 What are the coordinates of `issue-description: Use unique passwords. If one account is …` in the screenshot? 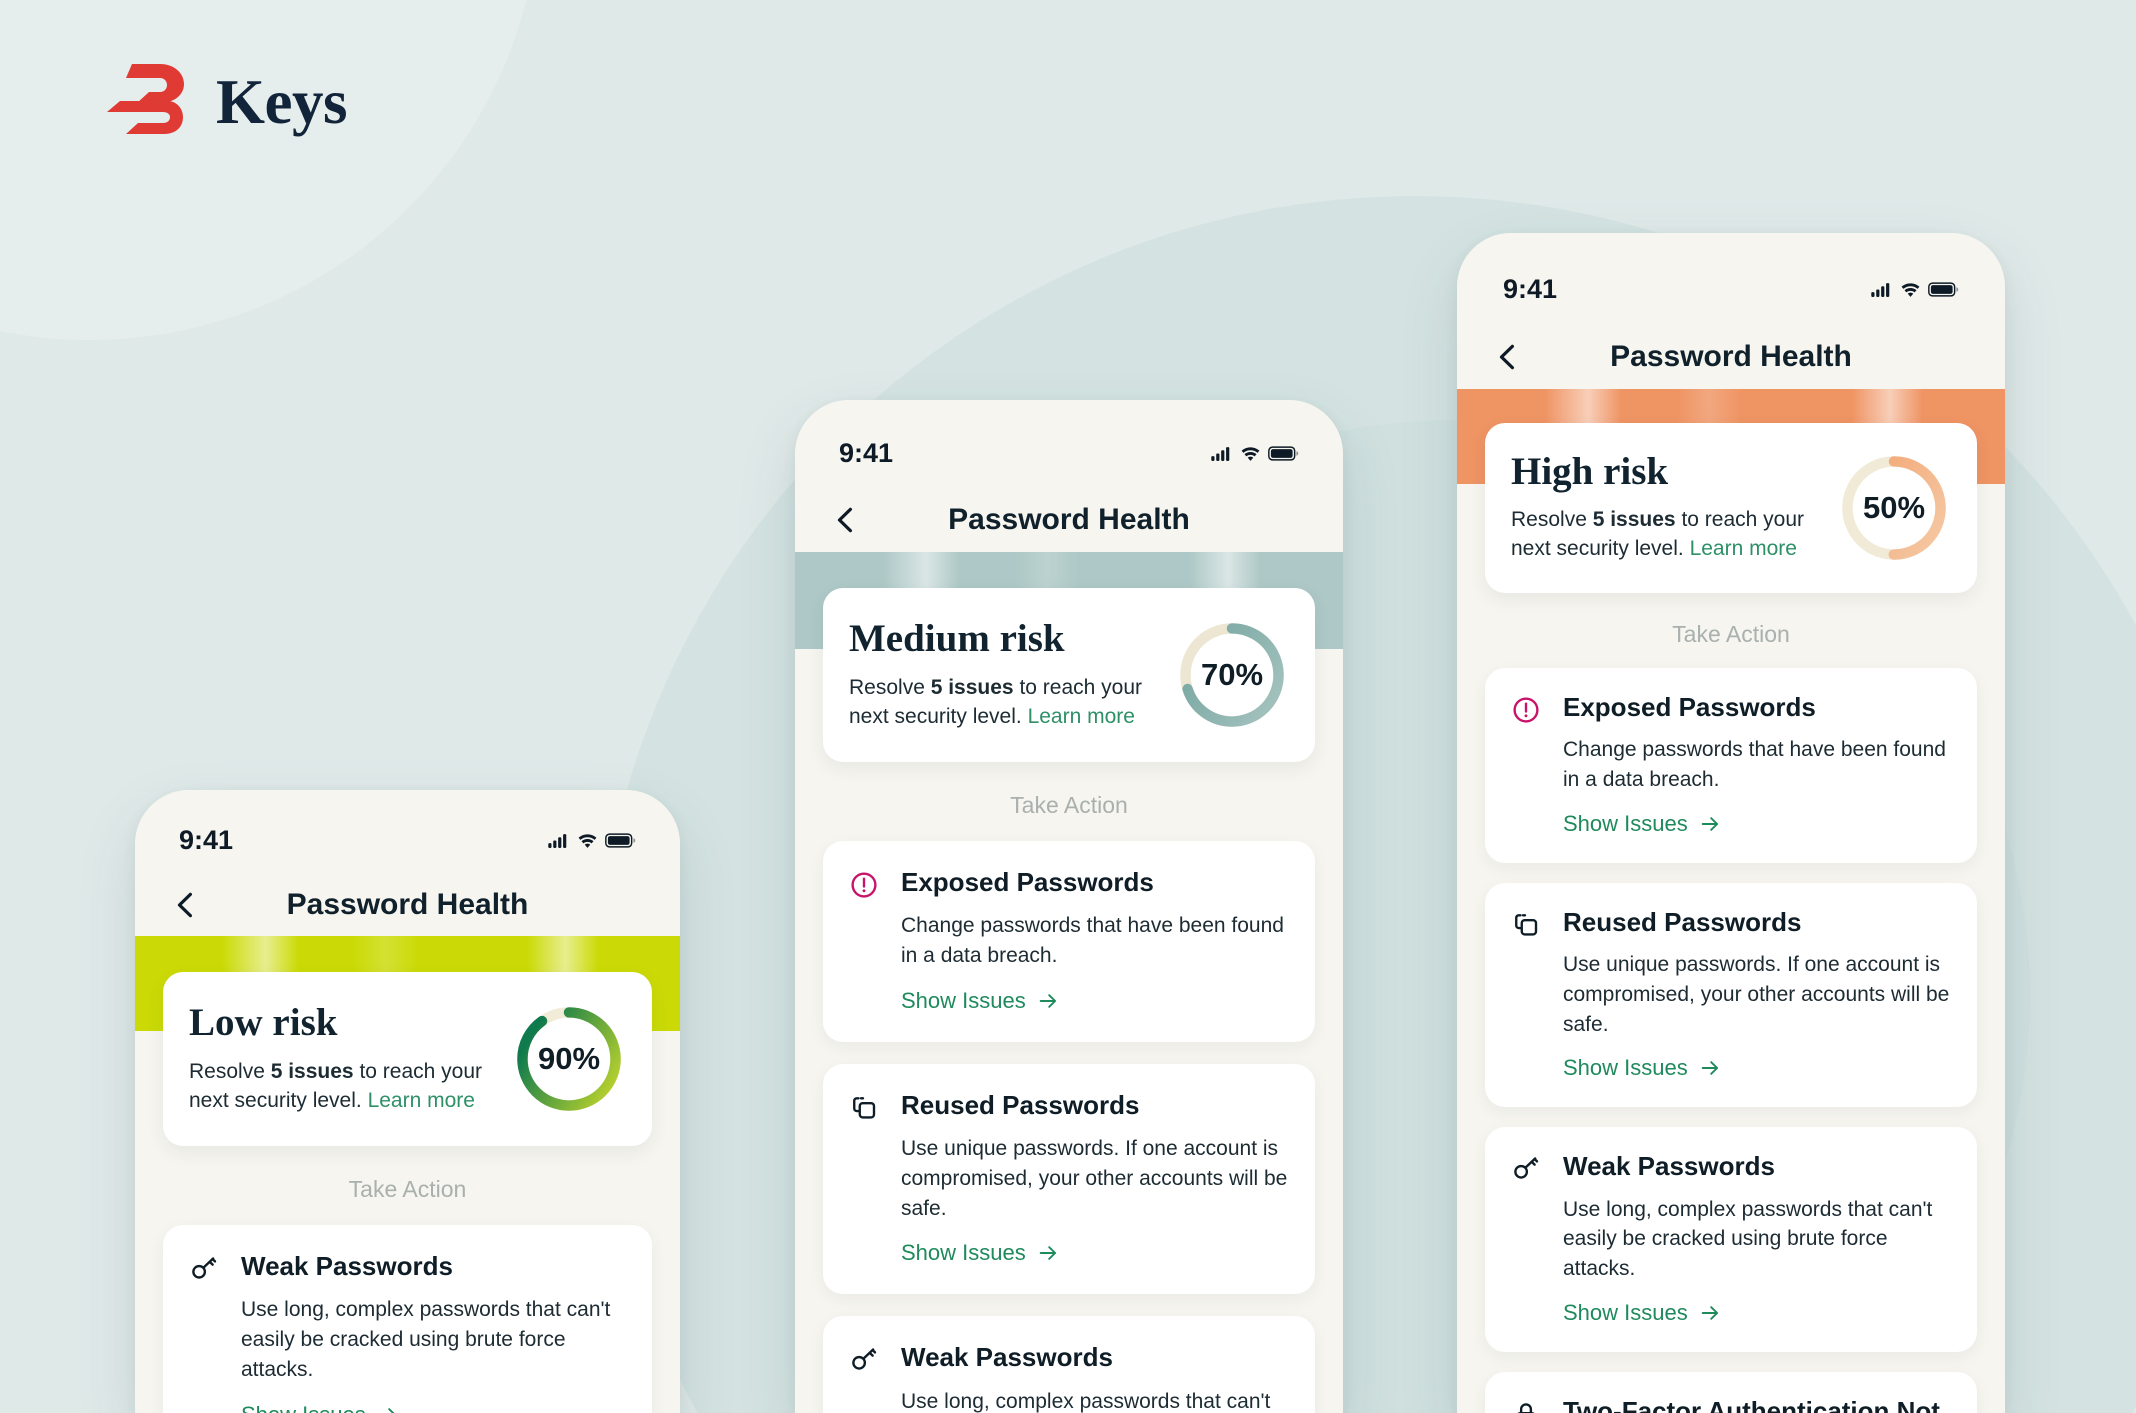 It's located at (1094, 1178).